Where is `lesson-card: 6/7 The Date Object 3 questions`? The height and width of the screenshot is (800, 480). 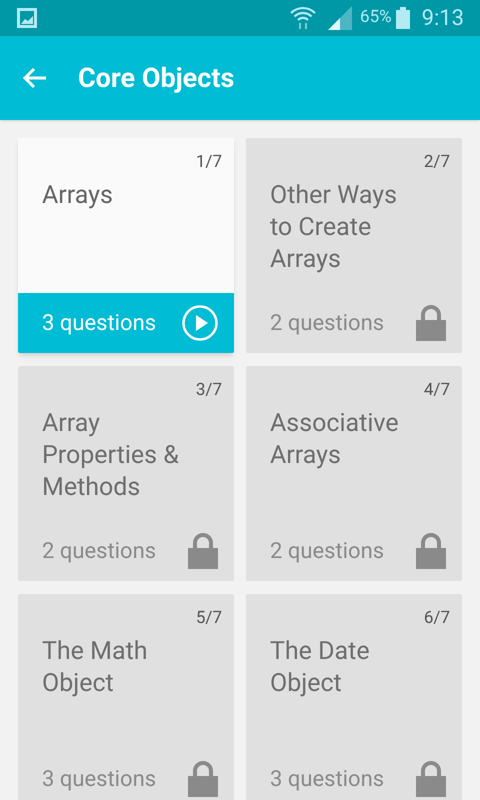
lesson-card: 6/7 The Date Object 3 questions is located at coordinates (354, 697).